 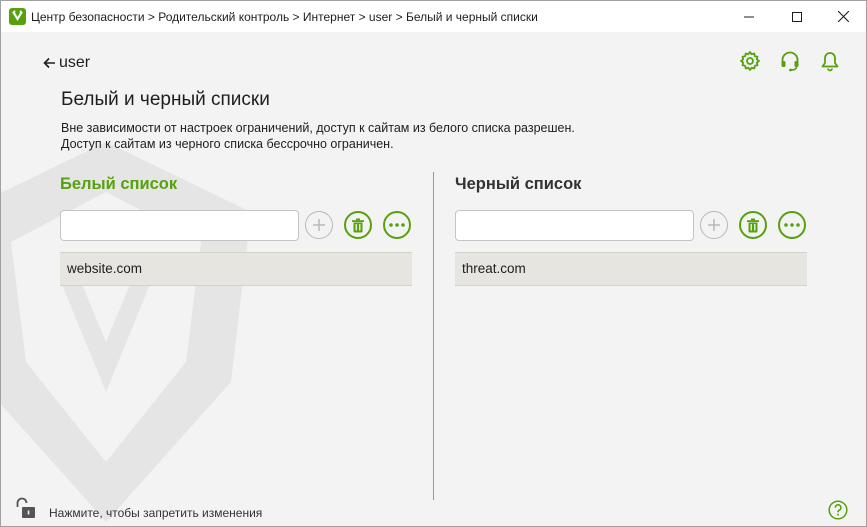 I want to click on back-arrow-icon, so click(x=49, y=63).